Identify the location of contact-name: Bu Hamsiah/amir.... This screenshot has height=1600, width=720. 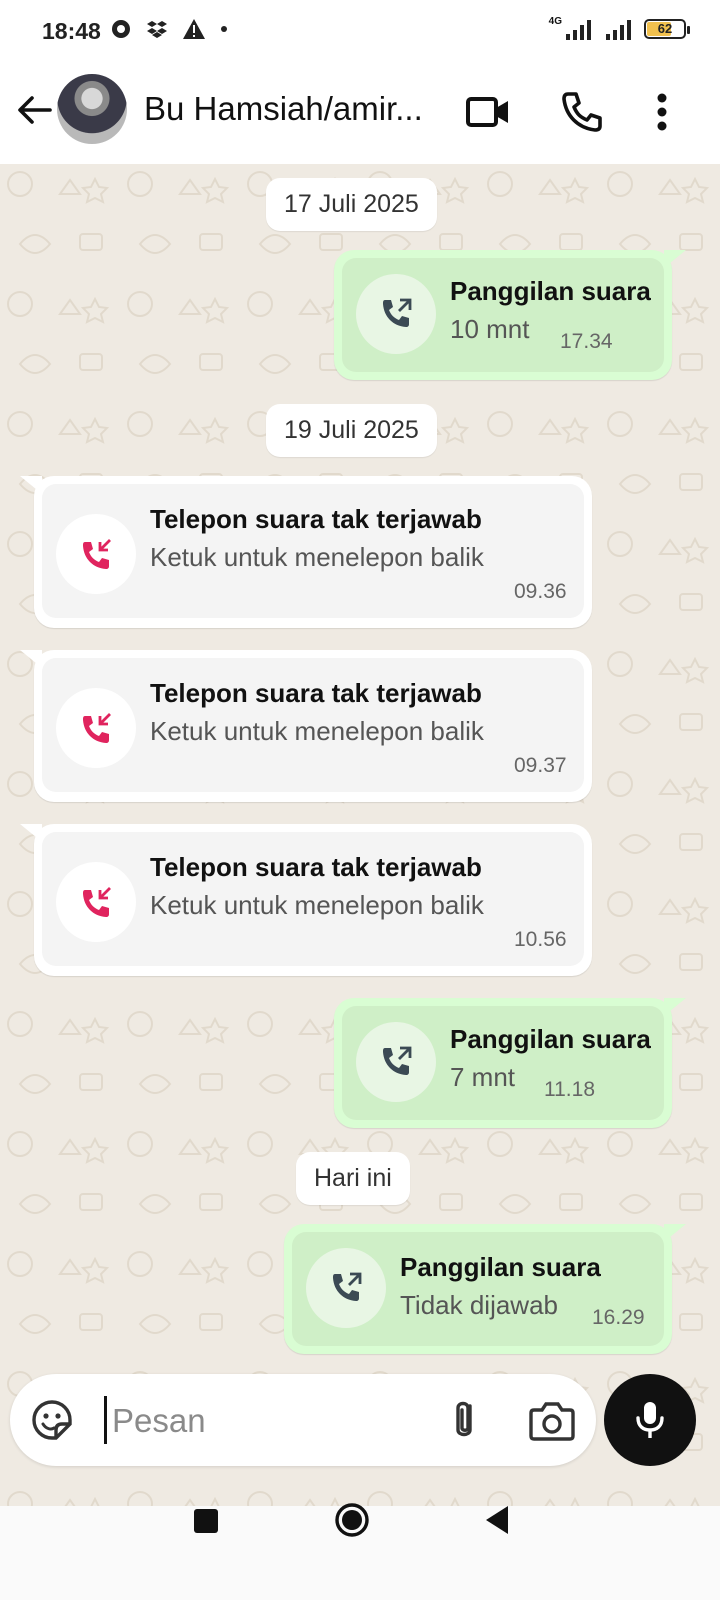
(294, 109).